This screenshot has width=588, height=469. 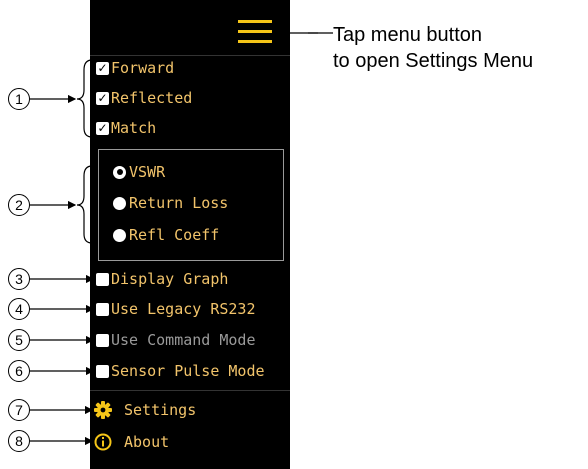 I want to click on callout-number: 4, so click(x=19, y=309).